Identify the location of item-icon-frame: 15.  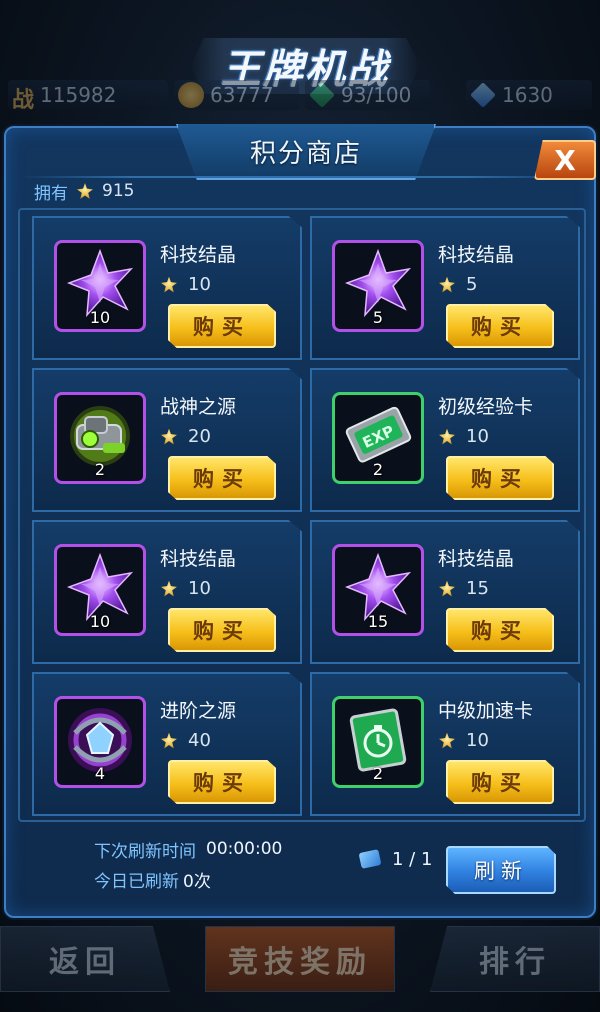
(378, 590).